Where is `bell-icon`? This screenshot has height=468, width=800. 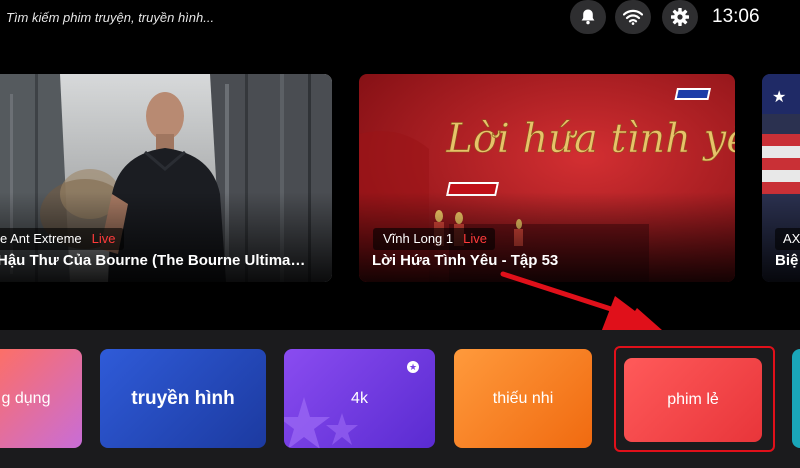
bell-icon is located at coordinates (588, 17).